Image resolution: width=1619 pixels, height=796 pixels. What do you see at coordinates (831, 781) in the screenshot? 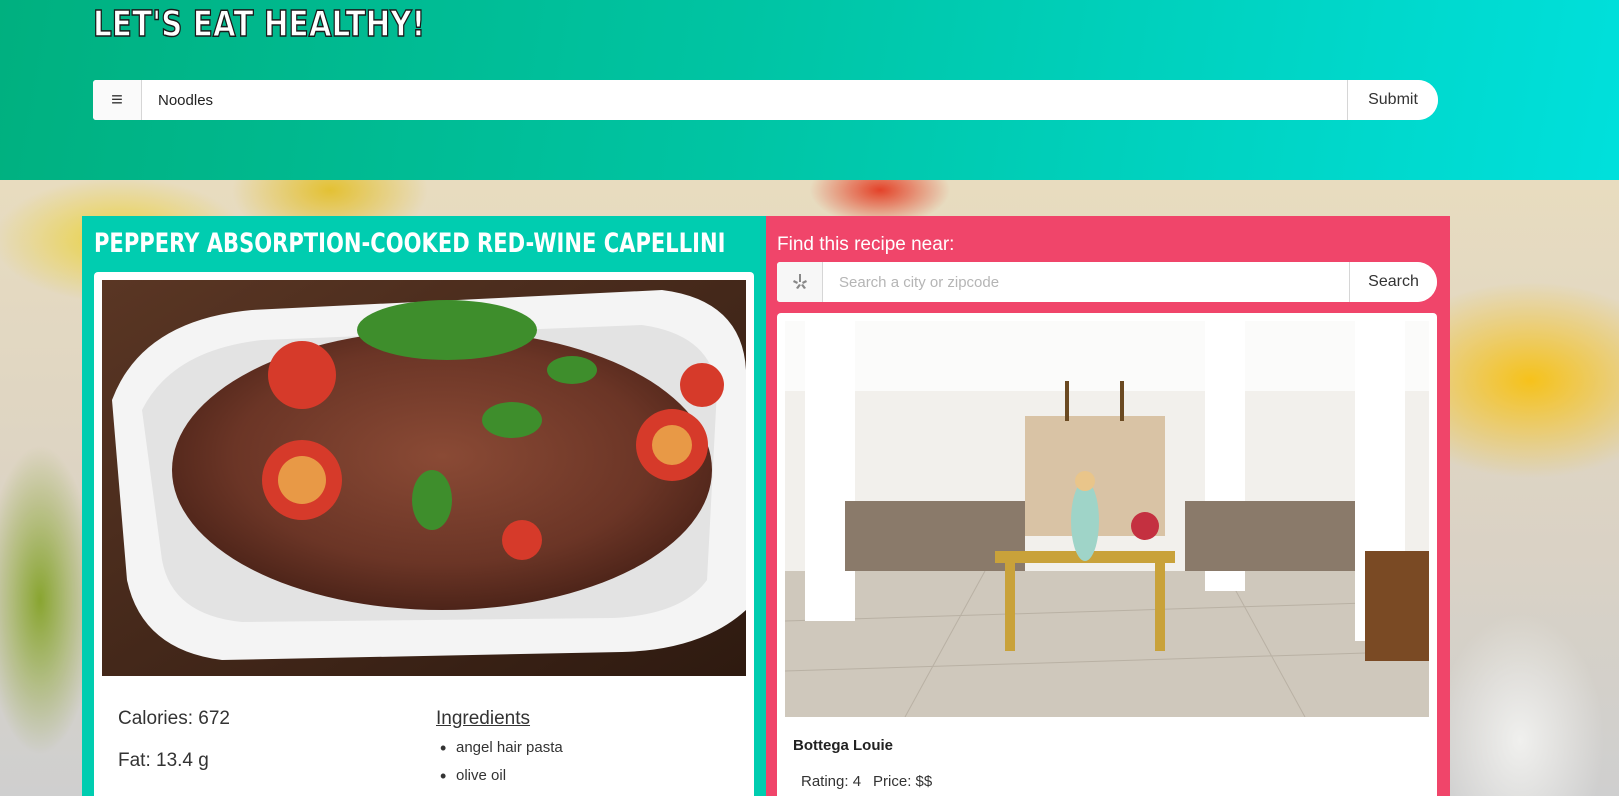
I see `restaurant-rating: Rating: 4` at bounding box center [831, 781].